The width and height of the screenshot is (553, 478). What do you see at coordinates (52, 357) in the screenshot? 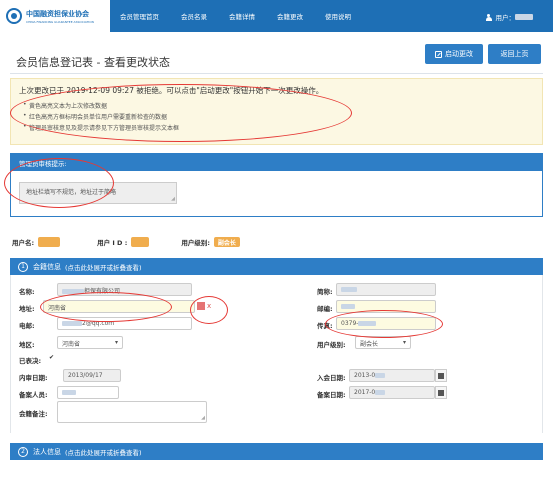
I see `voted-checkbox: ✔` at bounding box center [52, 357].